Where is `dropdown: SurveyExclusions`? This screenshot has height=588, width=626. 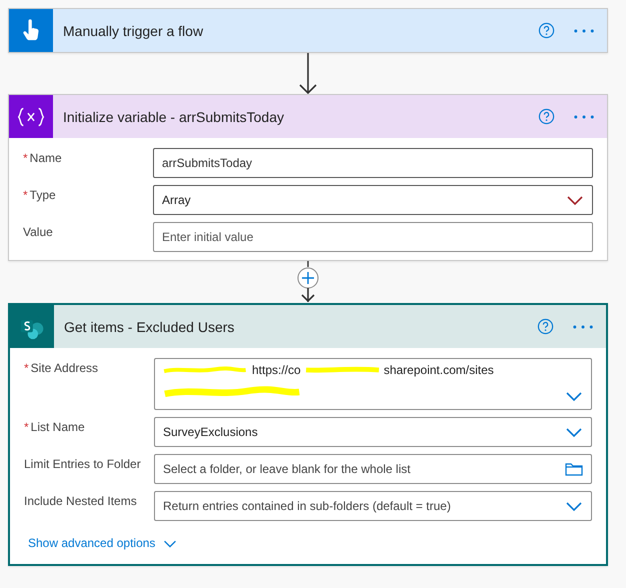
dropdown: SurveyExclusions is located at coordinates (373, 432).